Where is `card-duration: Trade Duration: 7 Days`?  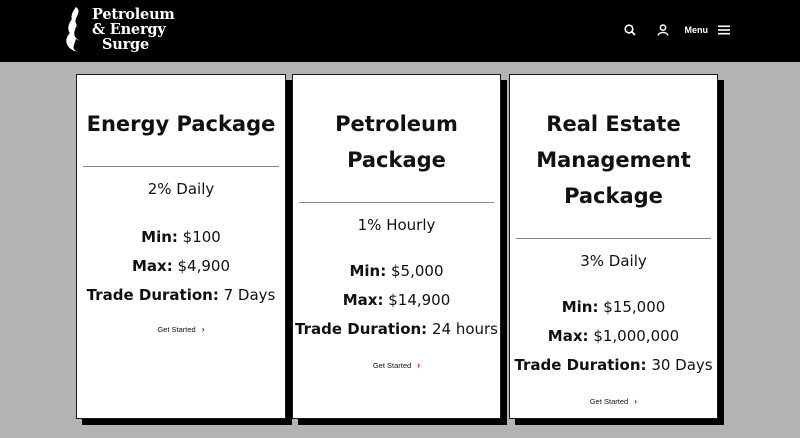
card-duration: Trade Duration: 7 Days is located at coordinates (181, 295).